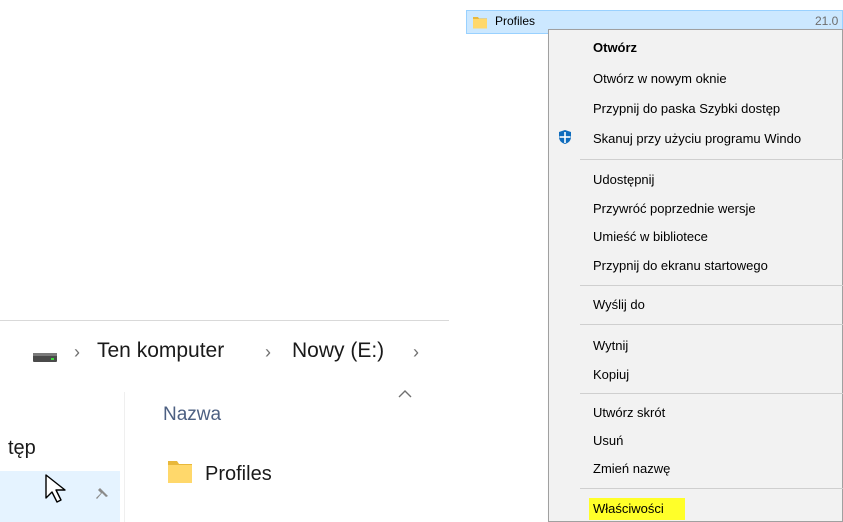 The width and height of the screenshot is (843, 522). What do you see at coordinates (338, 351) in the screenshot?
I see `breadcrumb-drive-e: Nowy (E:)` at bounding box center [338, 351].